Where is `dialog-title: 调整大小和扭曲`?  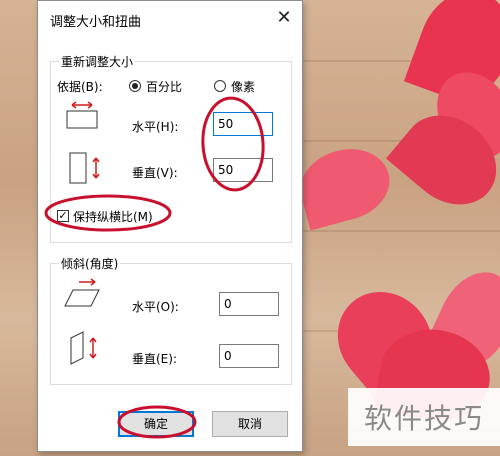
dialog-title: 调整大小和扭曲 is located at coordinates (96, 22).